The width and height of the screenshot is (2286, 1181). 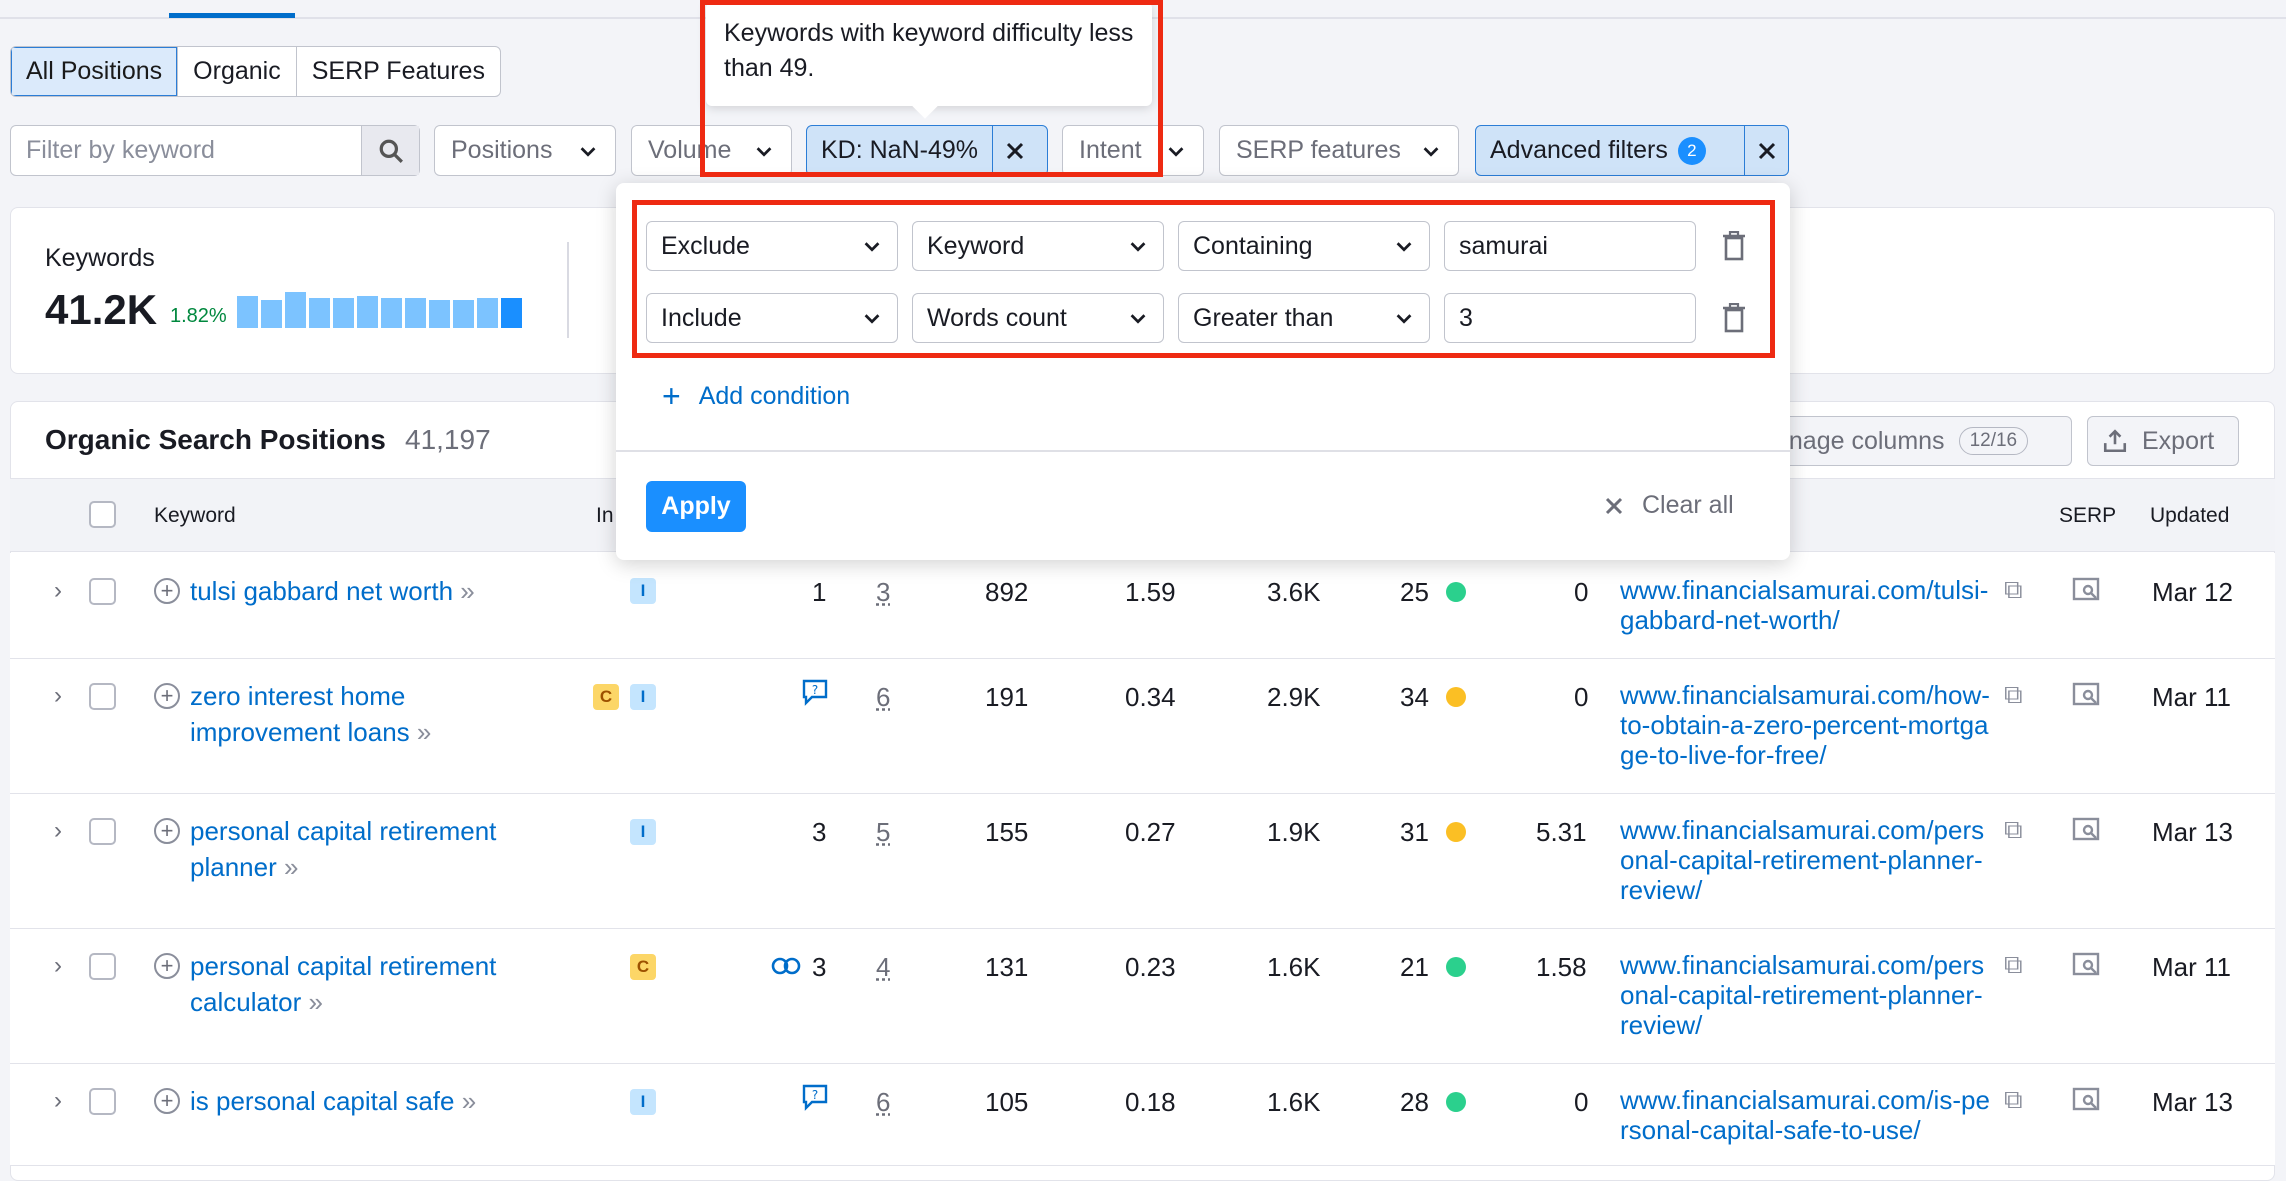 What do you see at coordinates (2087, 516) in the screenshot?
I see `header-serp: SERP` at bounding box center [2087, 516].